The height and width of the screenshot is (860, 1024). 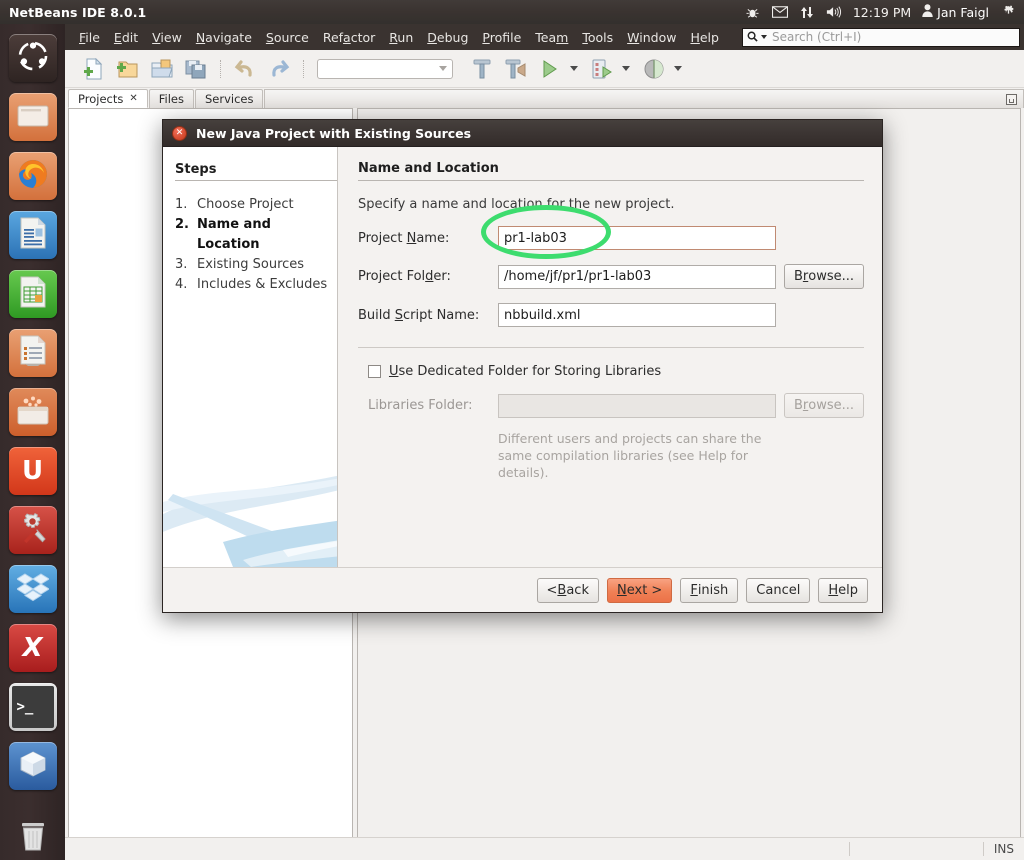 I want to click on run-project-icon, so click(x=550, y=69).